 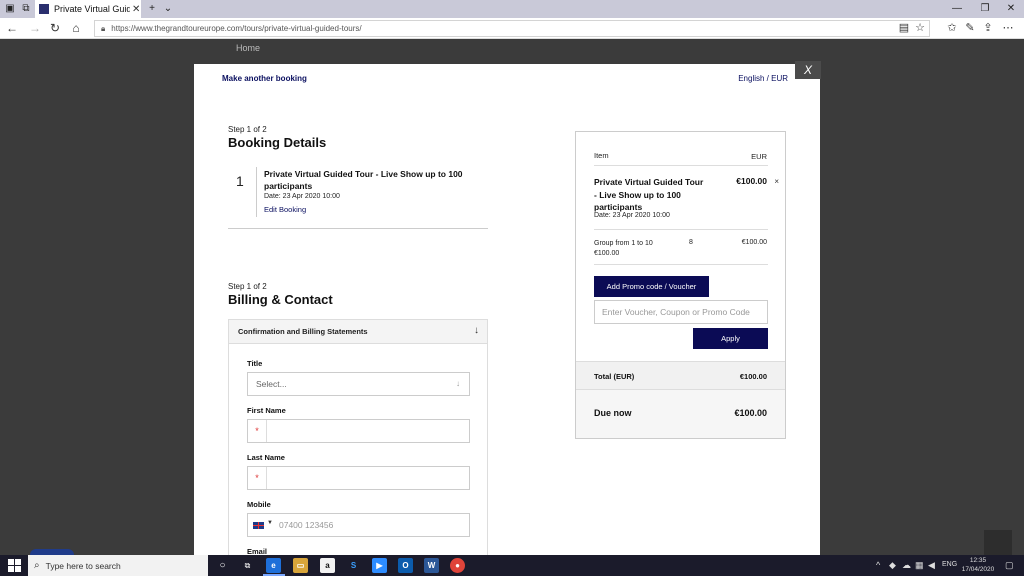 I want to click on pen-icon: ✎, so click(x=970, y=28).